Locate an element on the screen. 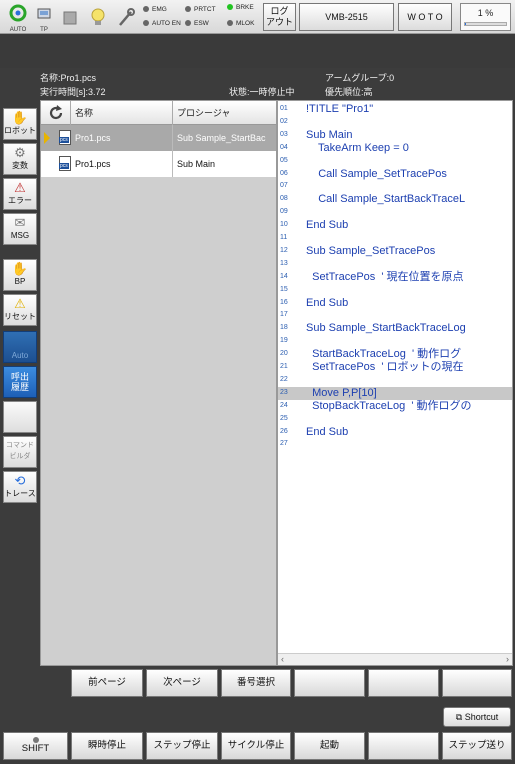 This screenshot has height=764, width=515. robot-icon: ✋ is located at coordinates (20, 117).